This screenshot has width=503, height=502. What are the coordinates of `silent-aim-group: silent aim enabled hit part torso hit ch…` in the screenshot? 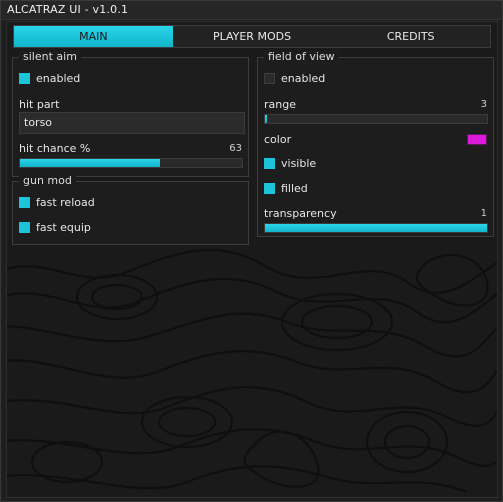 It's located at (130, 114).